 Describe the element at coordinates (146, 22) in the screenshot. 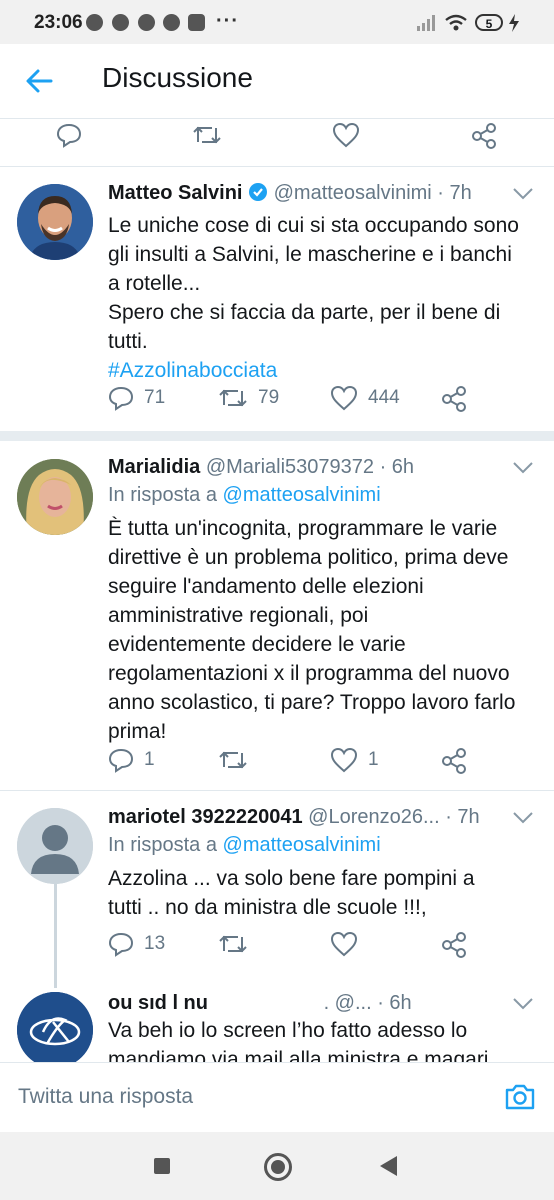

I see `telegram-icon` at that location.